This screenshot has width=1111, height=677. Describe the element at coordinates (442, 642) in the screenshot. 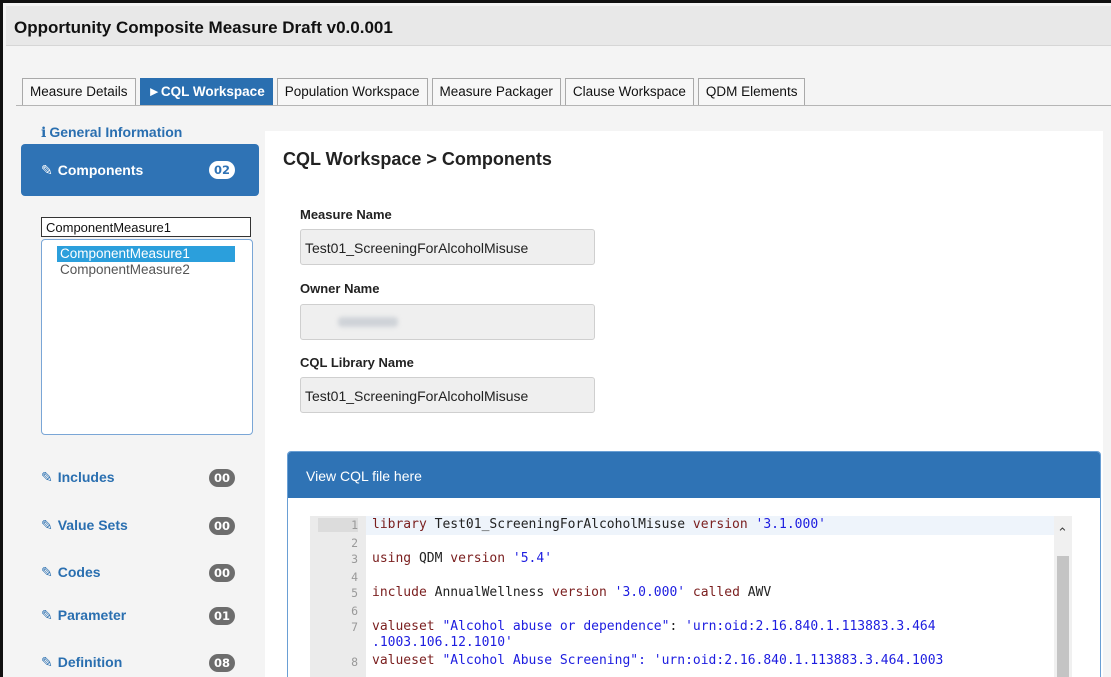

I see `code-line-7-wrap: .1003.106.12.1010'` at that location.